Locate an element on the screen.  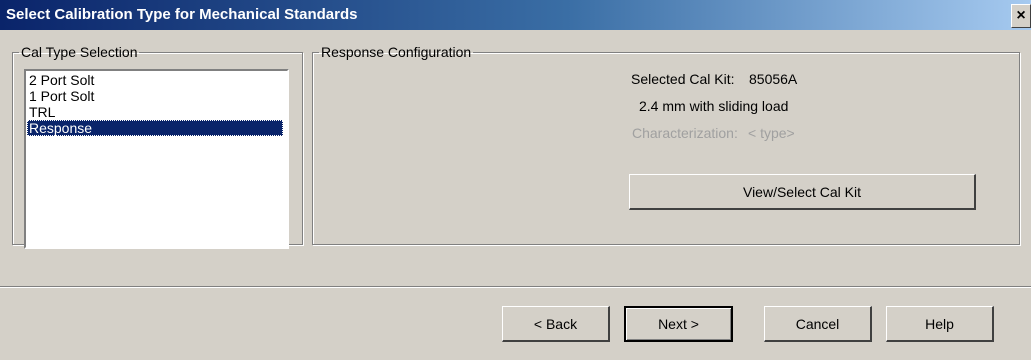
cal-type-item-trl: TRL is located at coordinates (155, 112).